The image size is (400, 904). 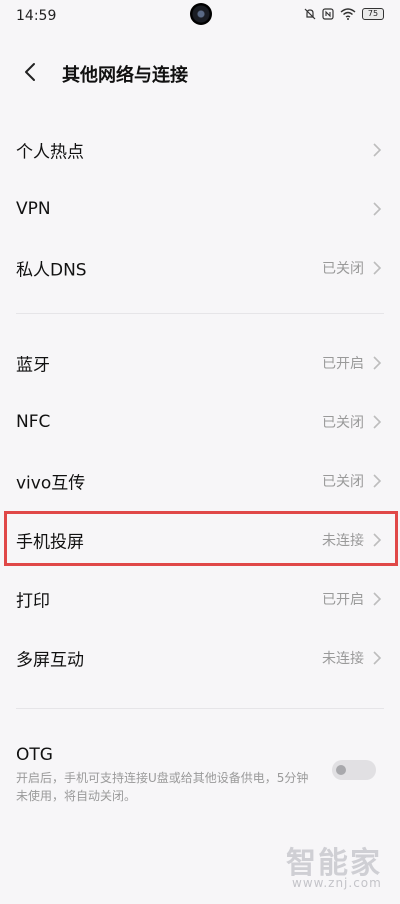 I want to click on row-nfc: NFC 已关闭, so click(x=200, y=422).